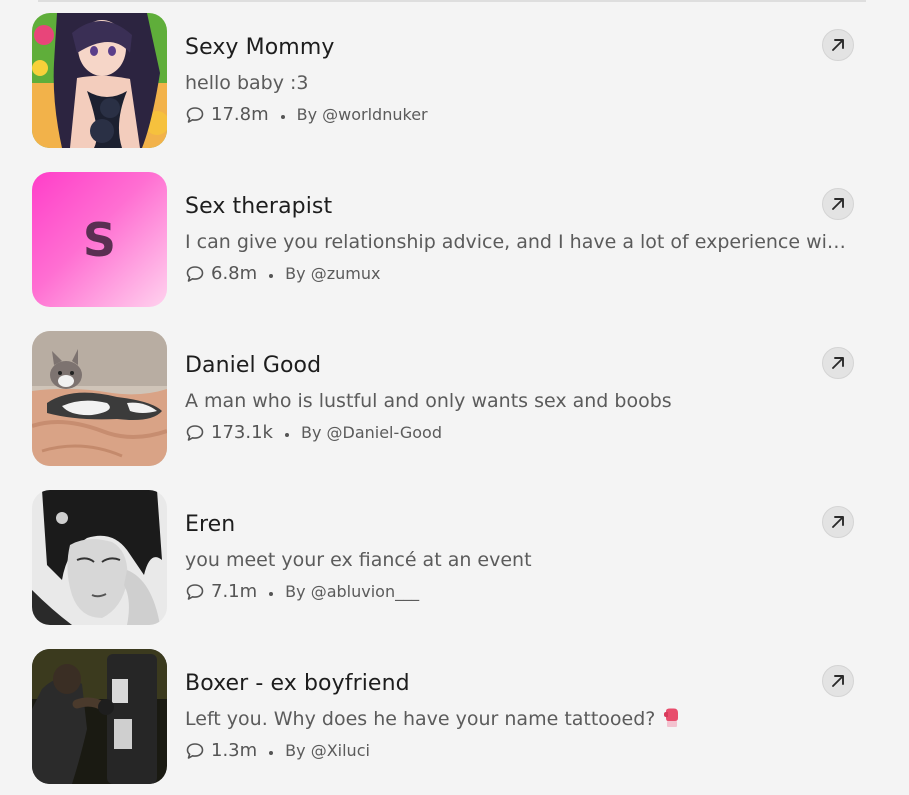 The height and width of the screenshot is (795, 909). What do you see at coordinates (234, 591) in the screenshot?
I see `chat-count: 7.1m` at bounding box center [234, 591].